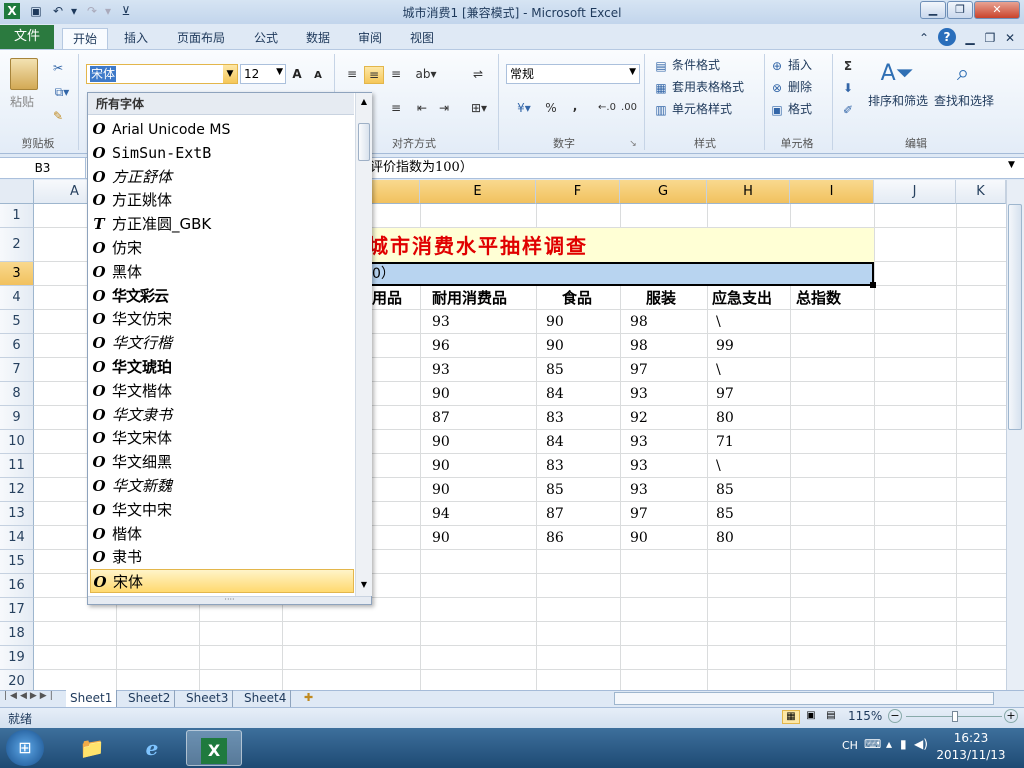 This screenshot has height=768, width=1024. I want to click on conditional-format-icon: ▤, so click(661, 66).